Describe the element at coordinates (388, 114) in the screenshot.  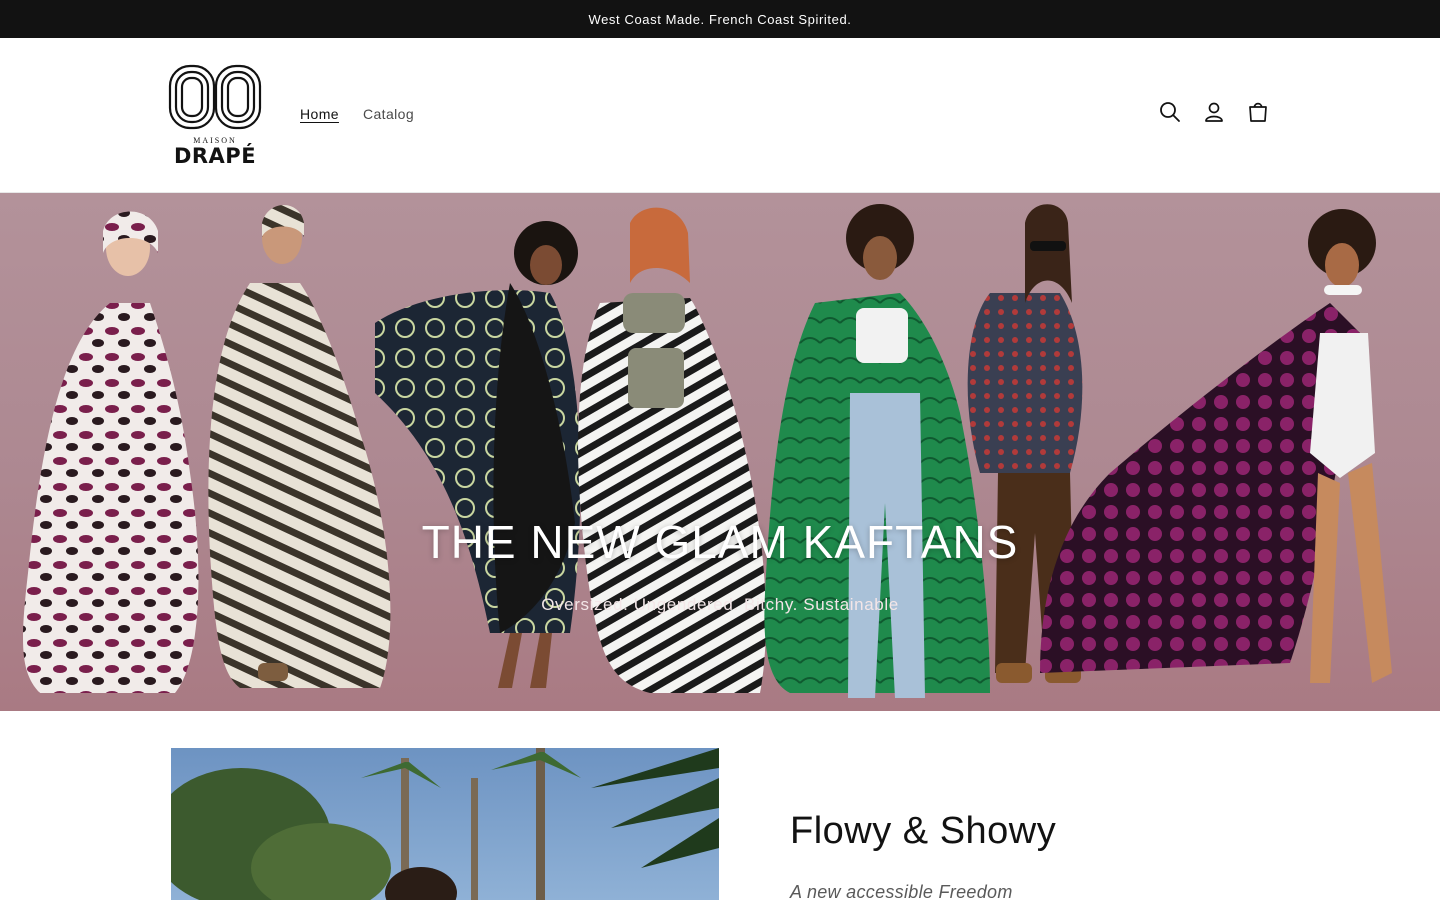
I see `nav-catalog-link: Catalog` at that location.